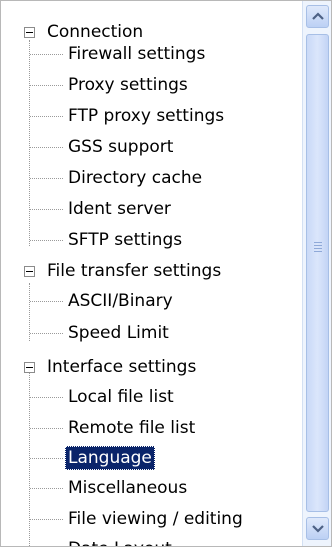 The height and width of the screenshot is (547, 332). Describe the element at coordinates (121, 397) in the screenshot. I see `tree-node-label: Local file list` at that location.